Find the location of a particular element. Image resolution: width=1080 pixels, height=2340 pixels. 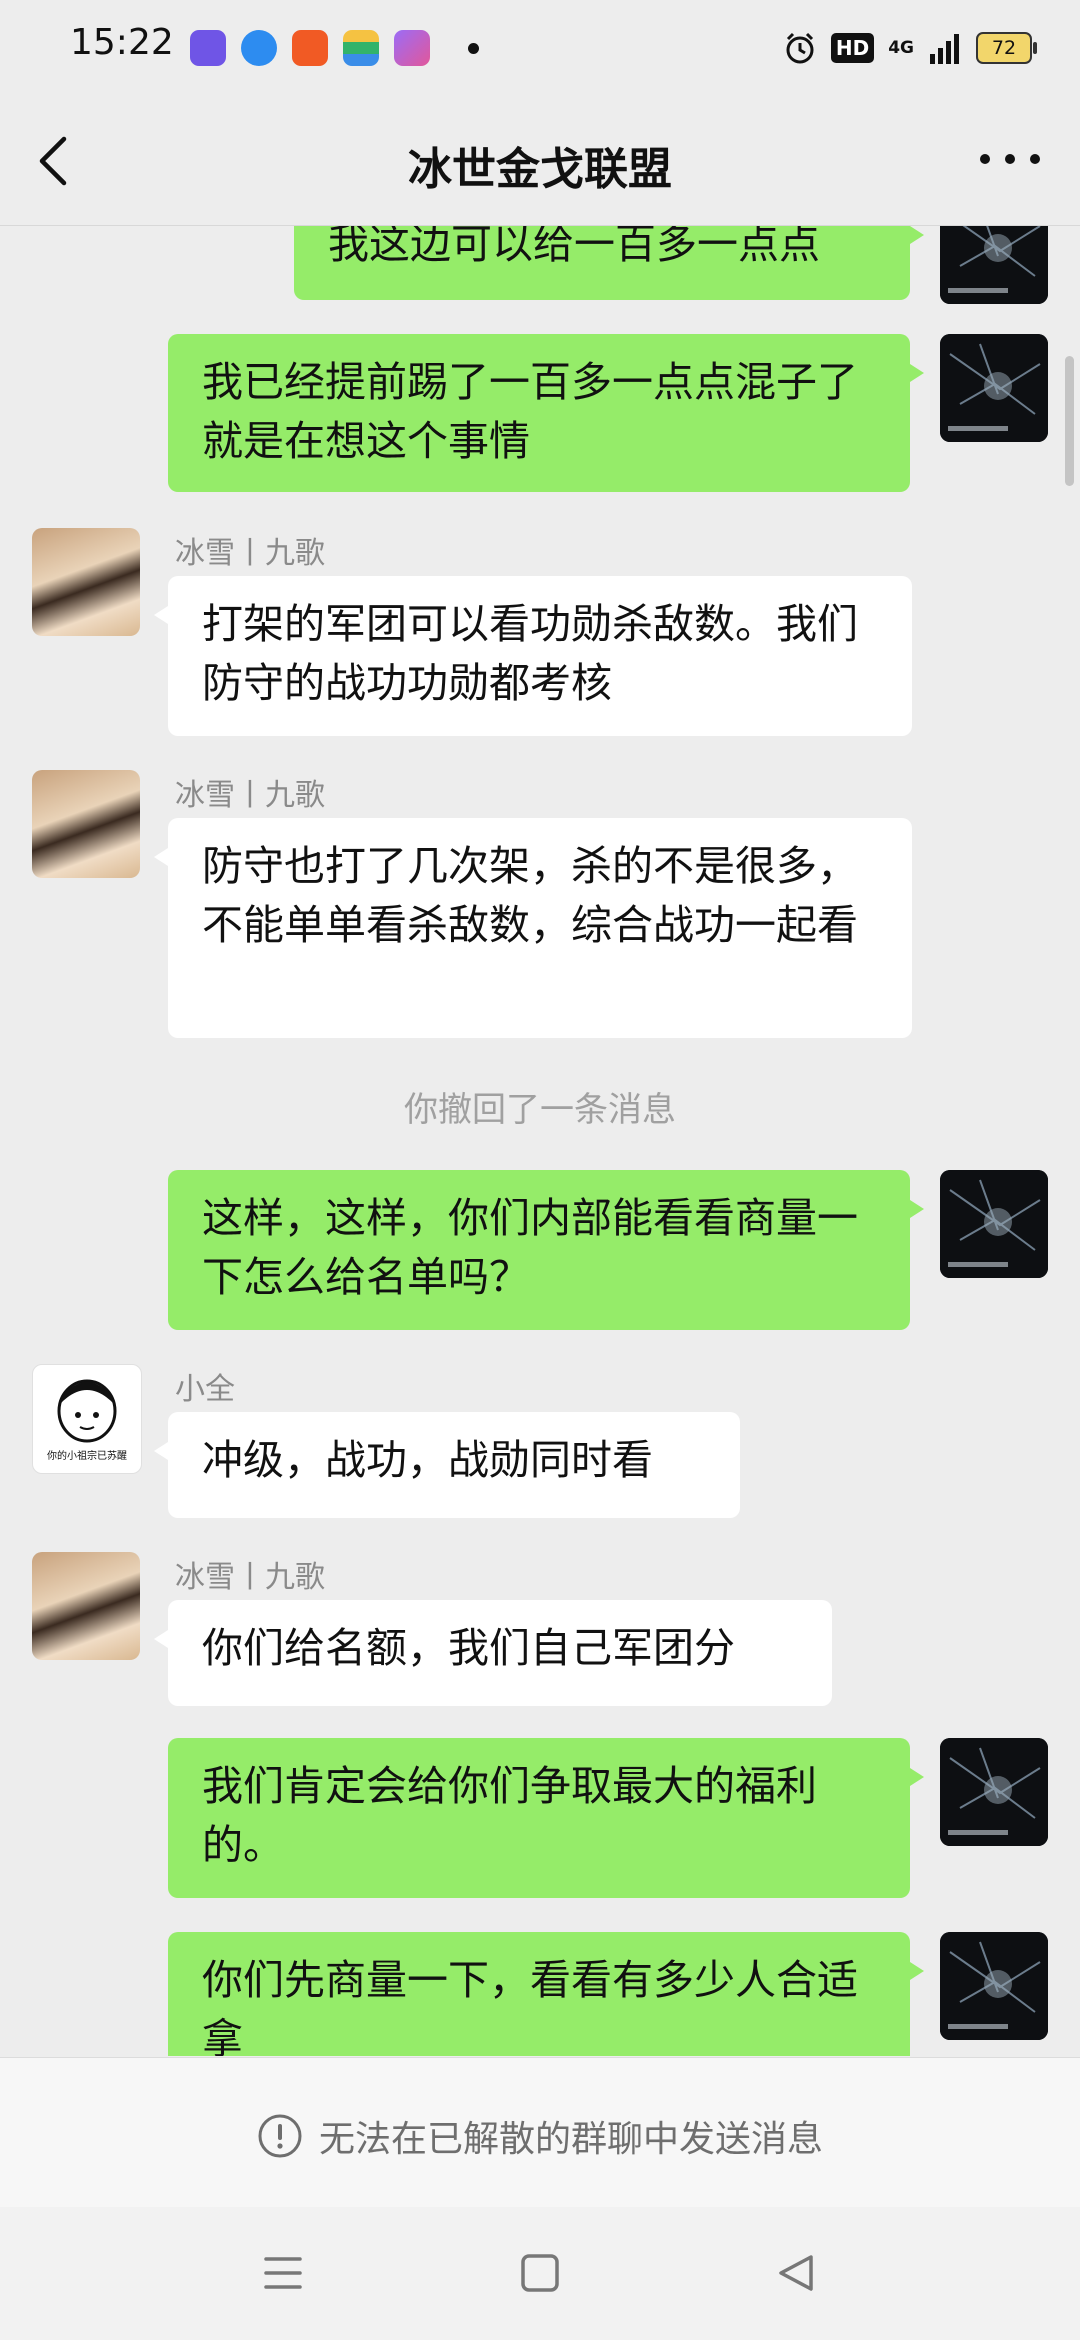

message-bubble-outgoing: 我已经提前踢了一百多一点点混子了就是在想这个事情 is located at coordinates (546, 413).